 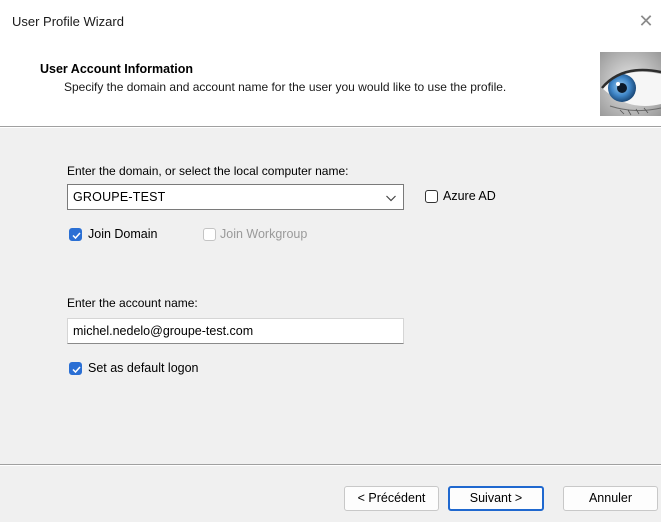 What do you see at coordinates (630, 84) in the screenshot?
I see `eye-image` at bounding box center [630, 84].